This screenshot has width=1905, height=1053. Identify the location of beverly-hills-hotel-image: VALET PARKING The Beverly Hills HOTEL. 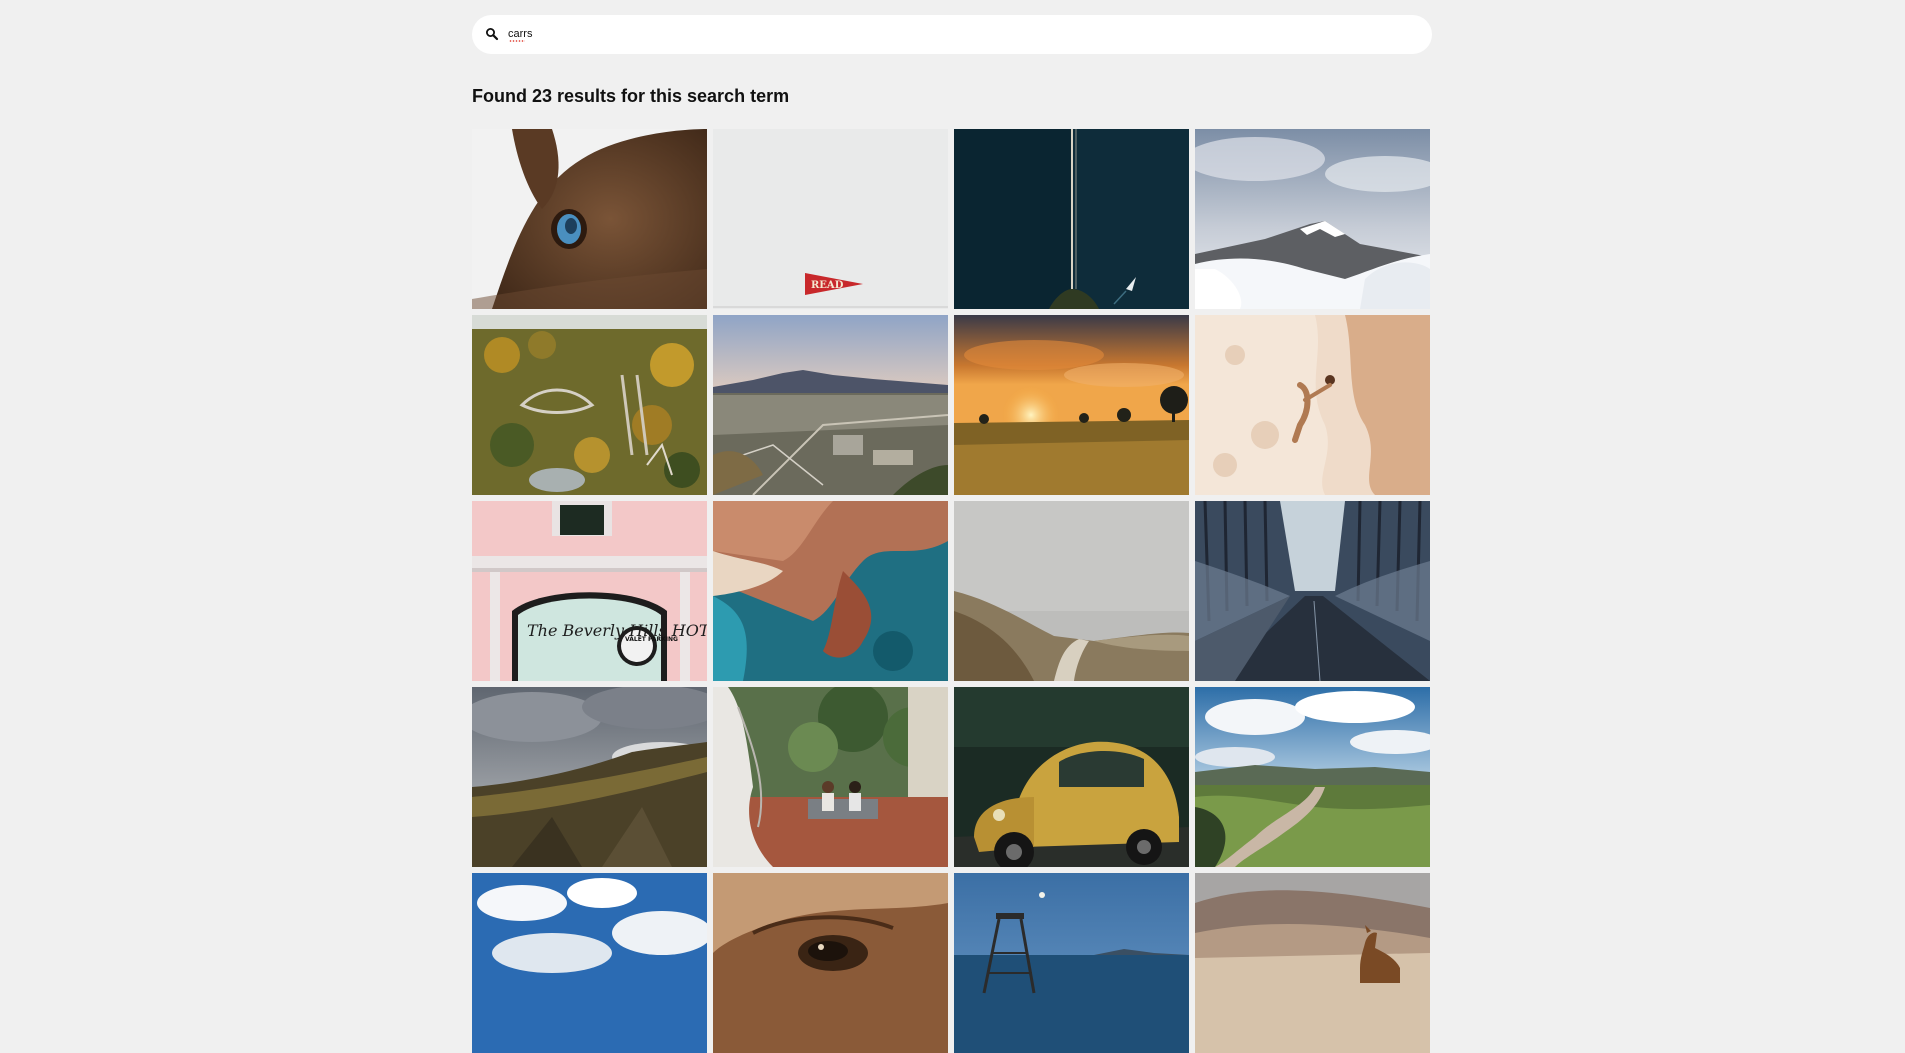
(589, 591).